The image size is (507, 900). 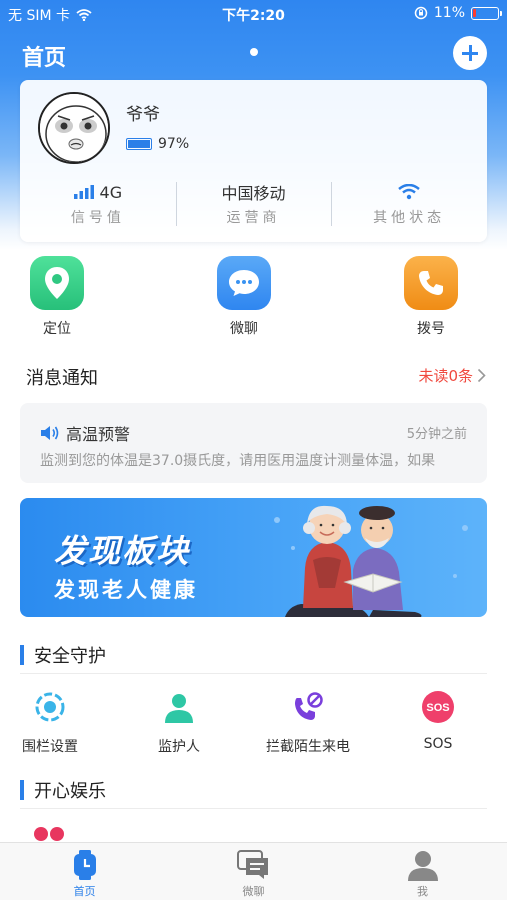 I want to click on battery-percent: 11%, so click(x=449, y=13).